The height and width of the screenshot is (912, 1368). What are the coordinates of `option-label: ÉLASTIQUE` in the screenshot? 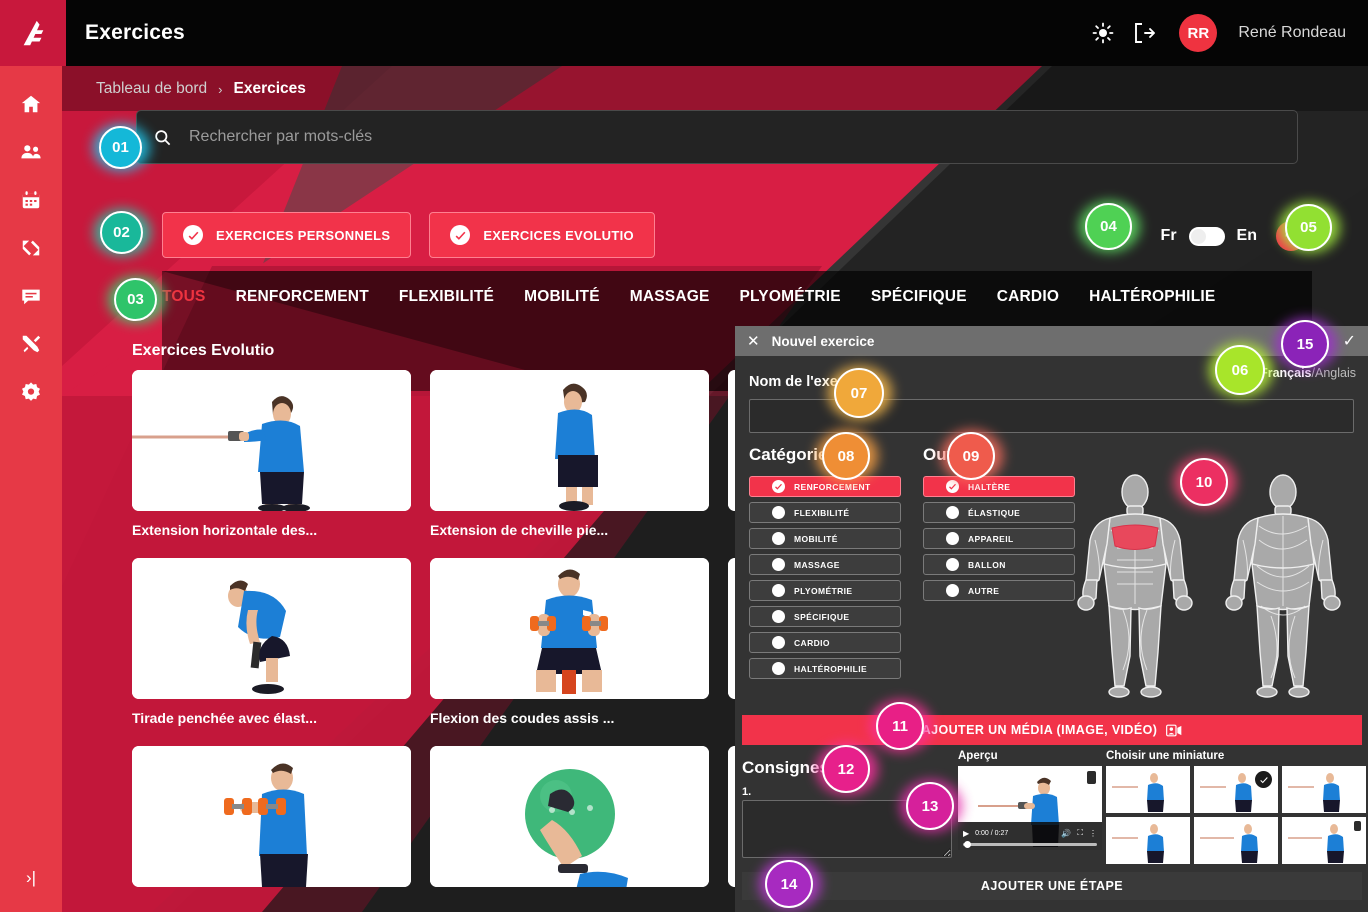 It's located at (994, 512).